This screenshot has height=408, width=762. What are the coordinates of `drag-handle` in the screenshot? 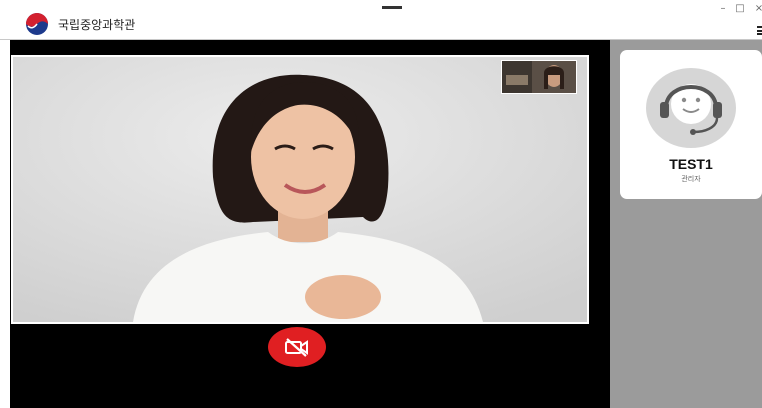 It's located at (392, 7).